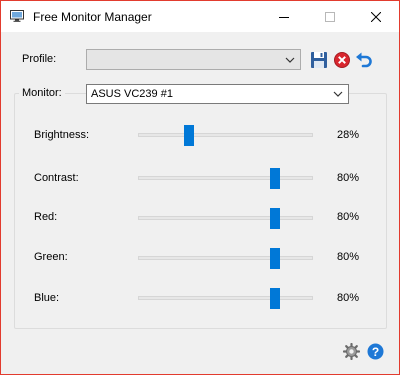 The image size is (400, 375). What do you see at coordinates (39, 59) in the screenshot?
I see `profile-label: Profile:` at bounding box center [39, 59].